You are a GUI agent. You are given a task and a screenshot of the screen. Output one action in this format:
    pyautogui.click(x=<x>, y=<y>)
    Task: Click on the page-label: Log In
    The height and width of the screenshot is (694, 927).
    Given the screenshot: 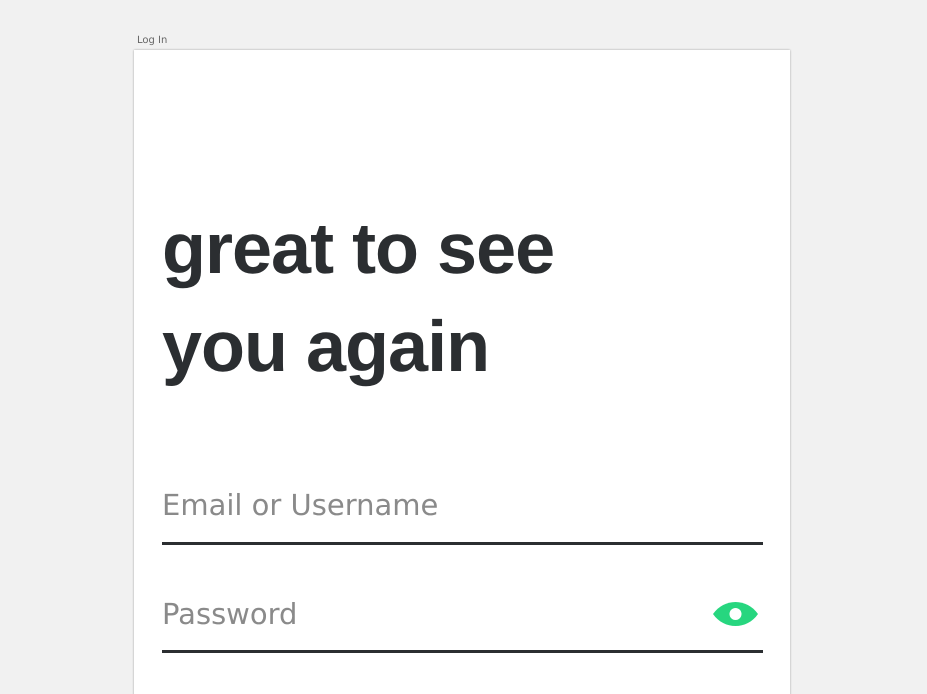 What is the action you would take?
    pyautogui.click(x=152, y=42)
    